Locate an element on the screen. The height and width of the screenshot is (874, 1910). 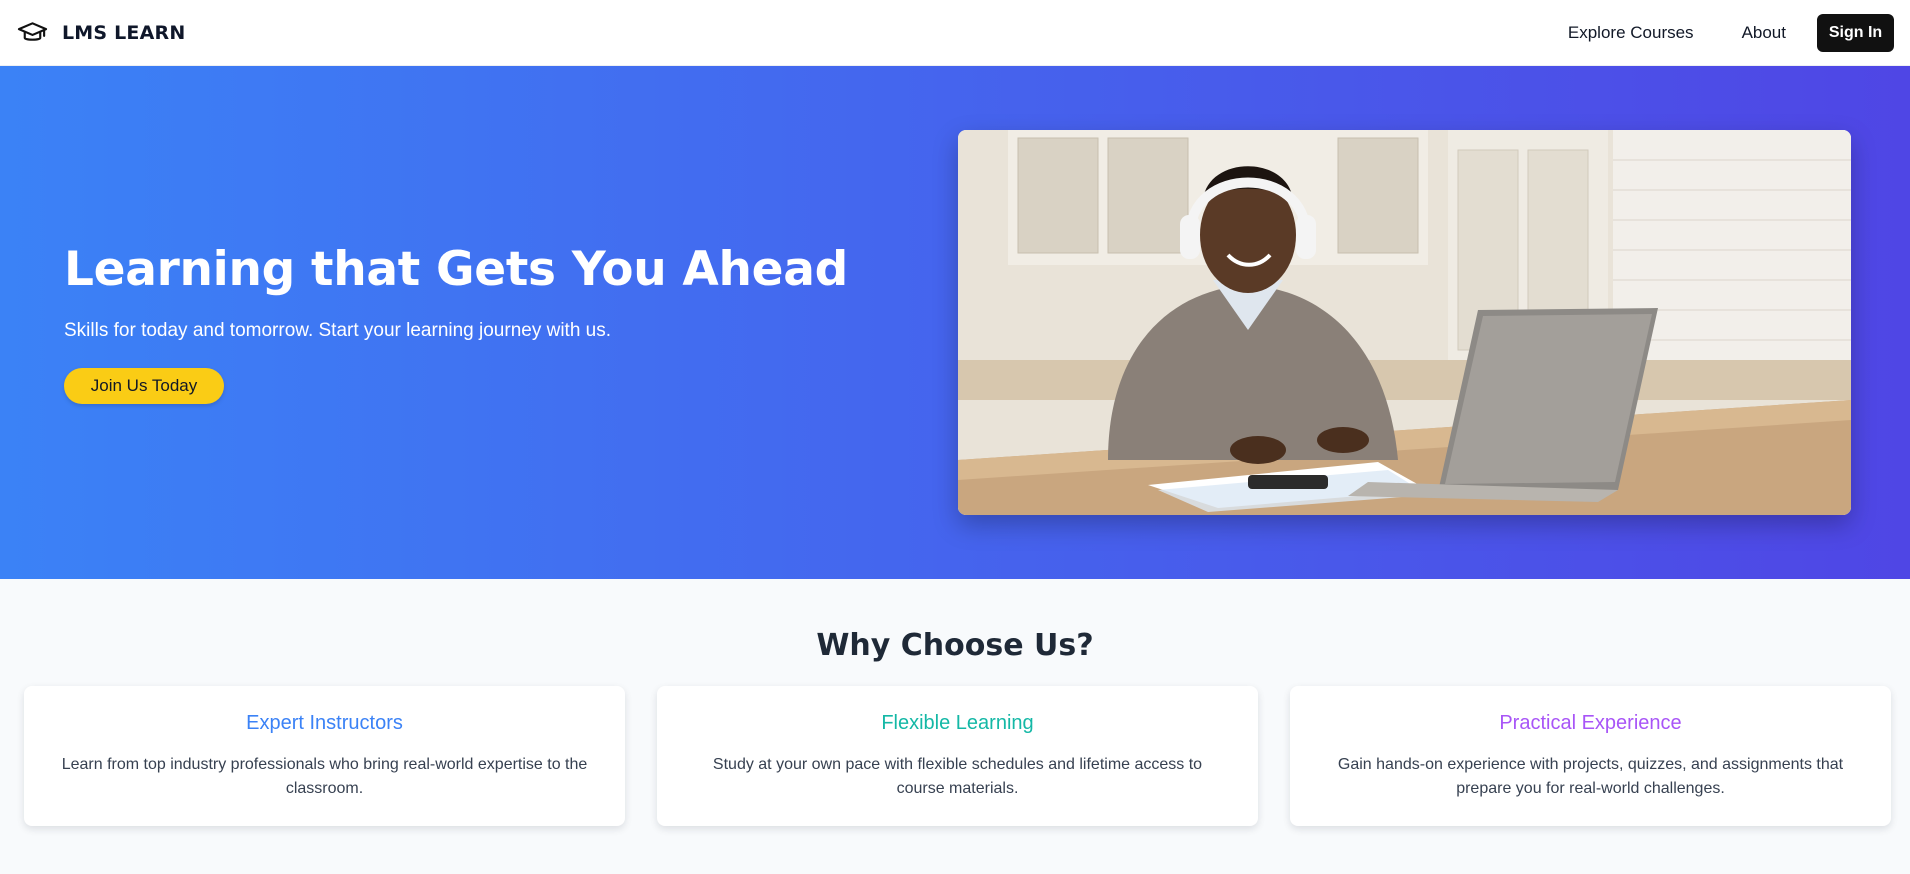
brand-name: LMS LEARN is located at coordinates (124, 32).